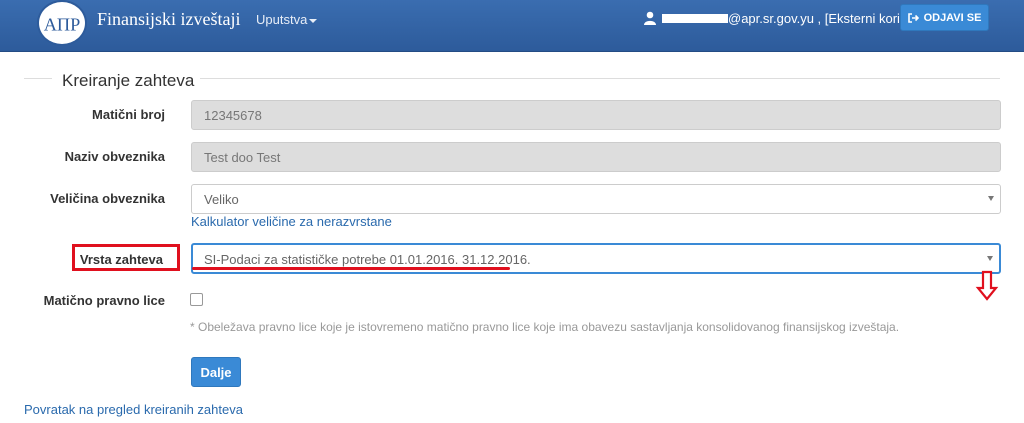 This screenshot has width=1024, height=423. I want to click on red-underline-annotation, so click(351, 268).